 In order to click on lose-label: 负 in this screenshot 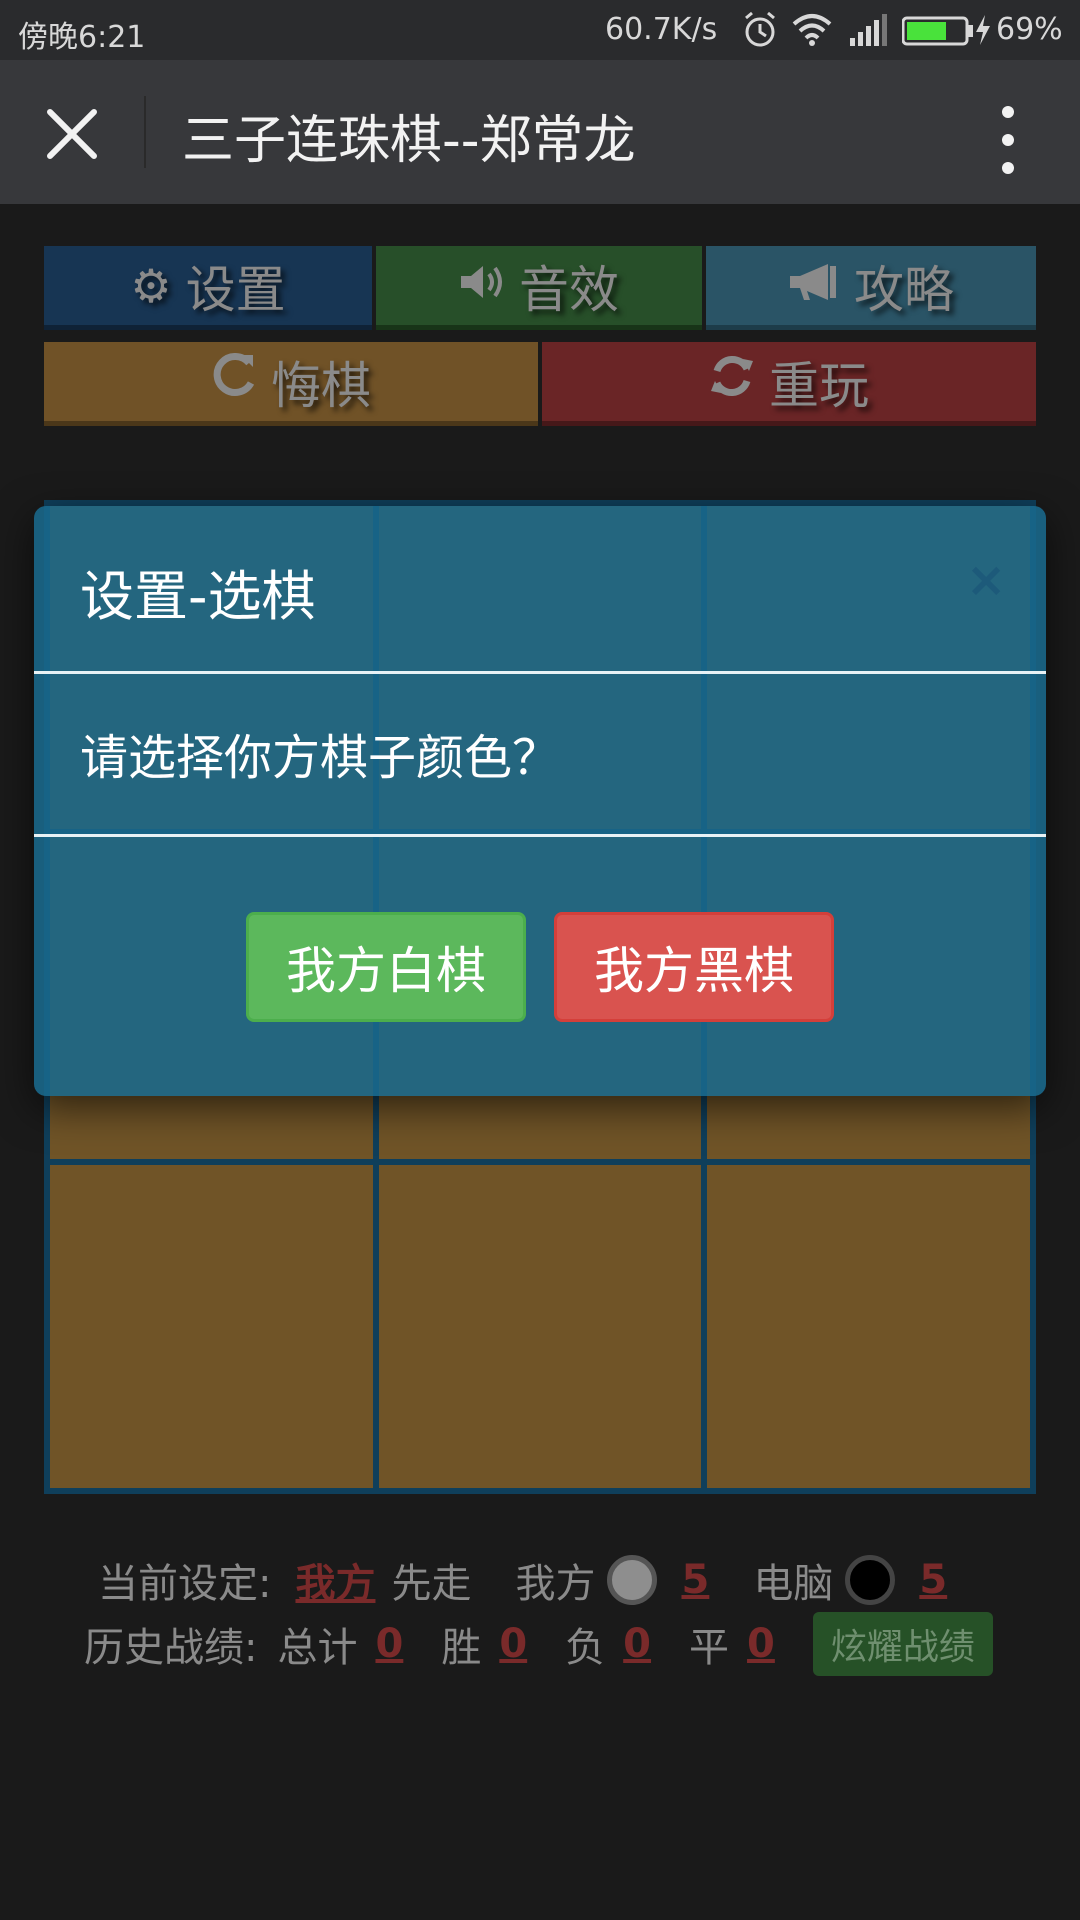, I will do `click(585, 1648)`.